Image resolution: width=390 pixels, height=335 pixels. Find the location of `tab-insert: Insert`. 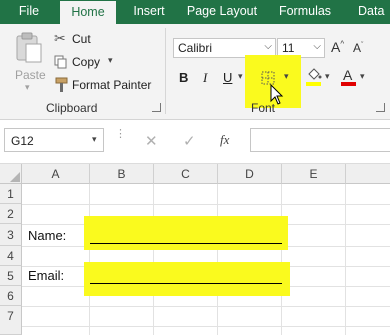

tab-insert: Insert is located at coordinates (149, 12).